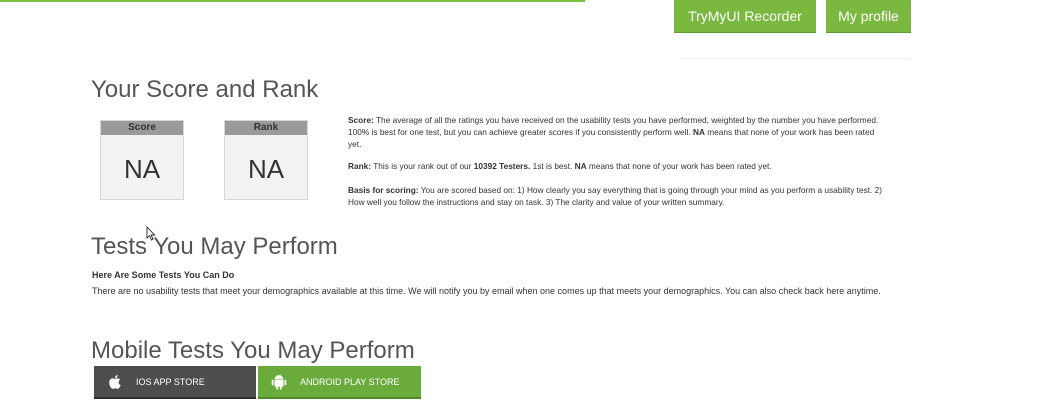  I want to click on mouse-cursor-icon, so click(151, 233).